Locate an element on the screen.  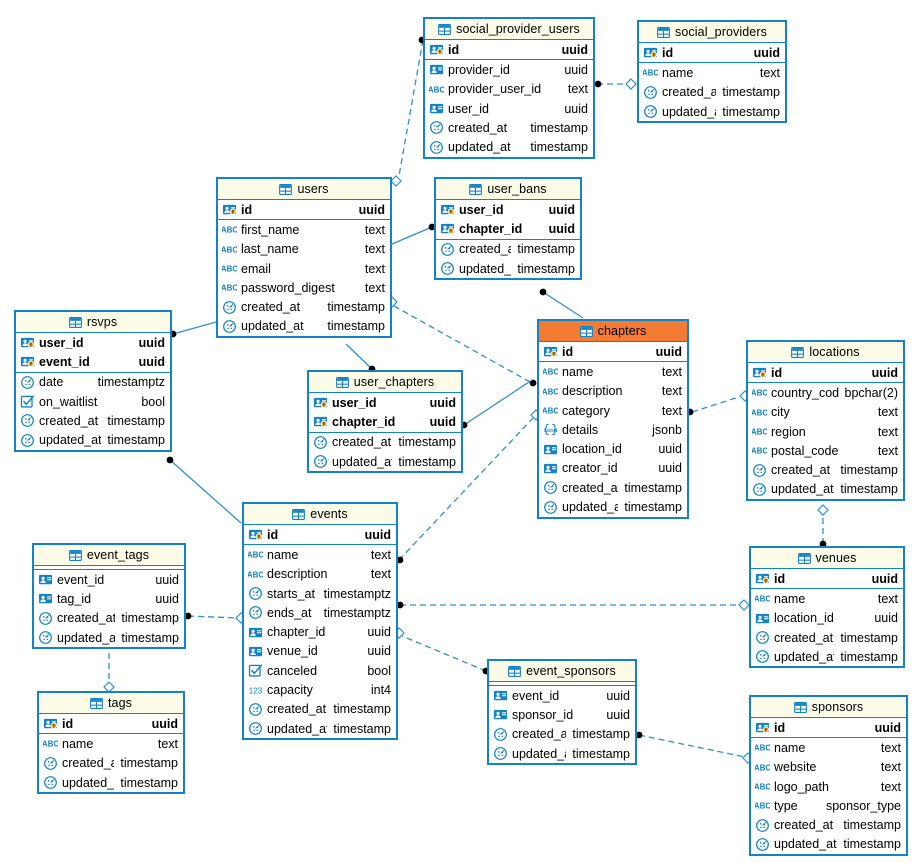
table-header-events: events is located at coordinates (320, 514).